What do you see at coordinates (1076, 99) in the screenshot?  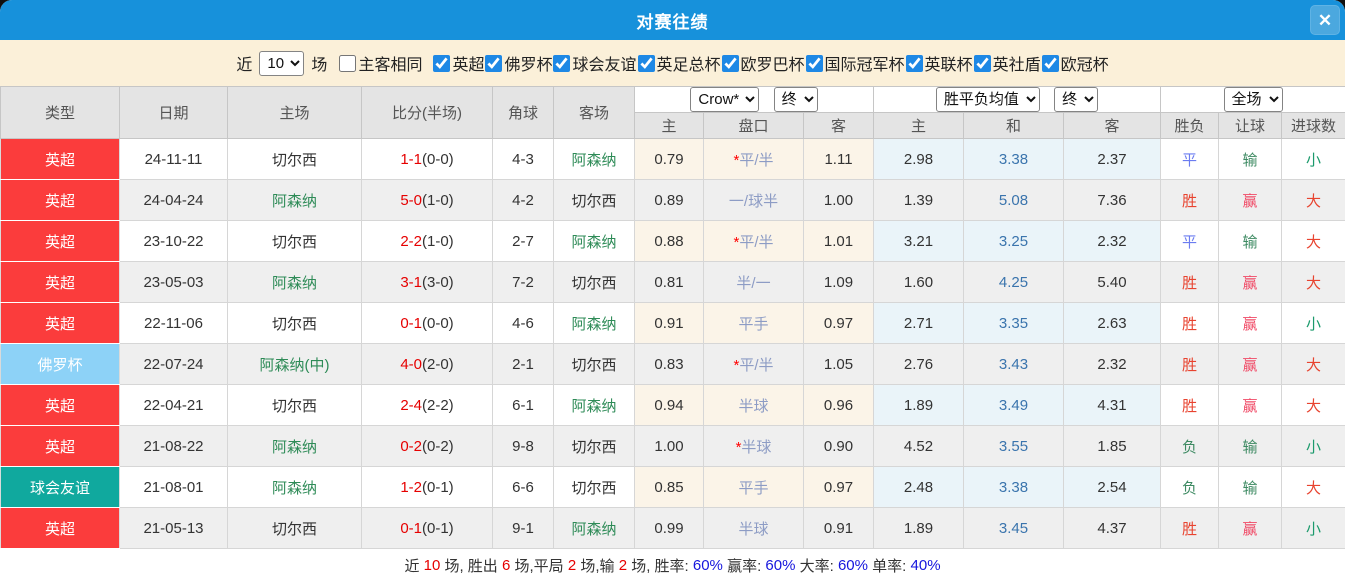 I see `avg-time-select: 终` at bounding box center [1076, 99].